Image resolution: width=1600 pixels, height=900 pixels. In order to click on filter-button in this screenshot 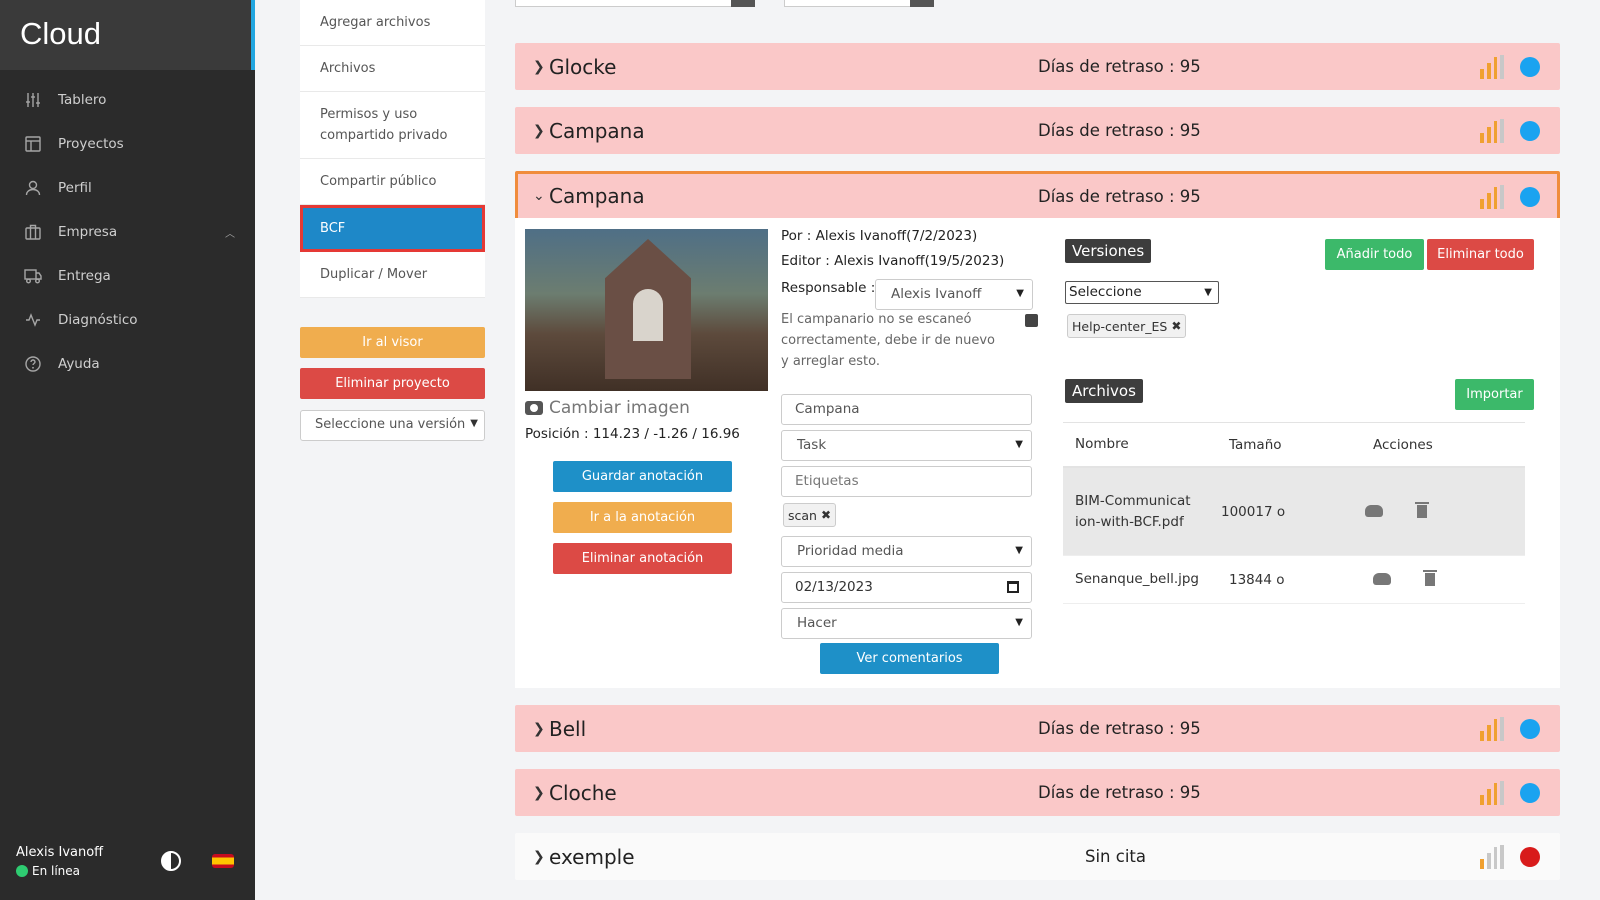, I will do `click(922, 3)`.